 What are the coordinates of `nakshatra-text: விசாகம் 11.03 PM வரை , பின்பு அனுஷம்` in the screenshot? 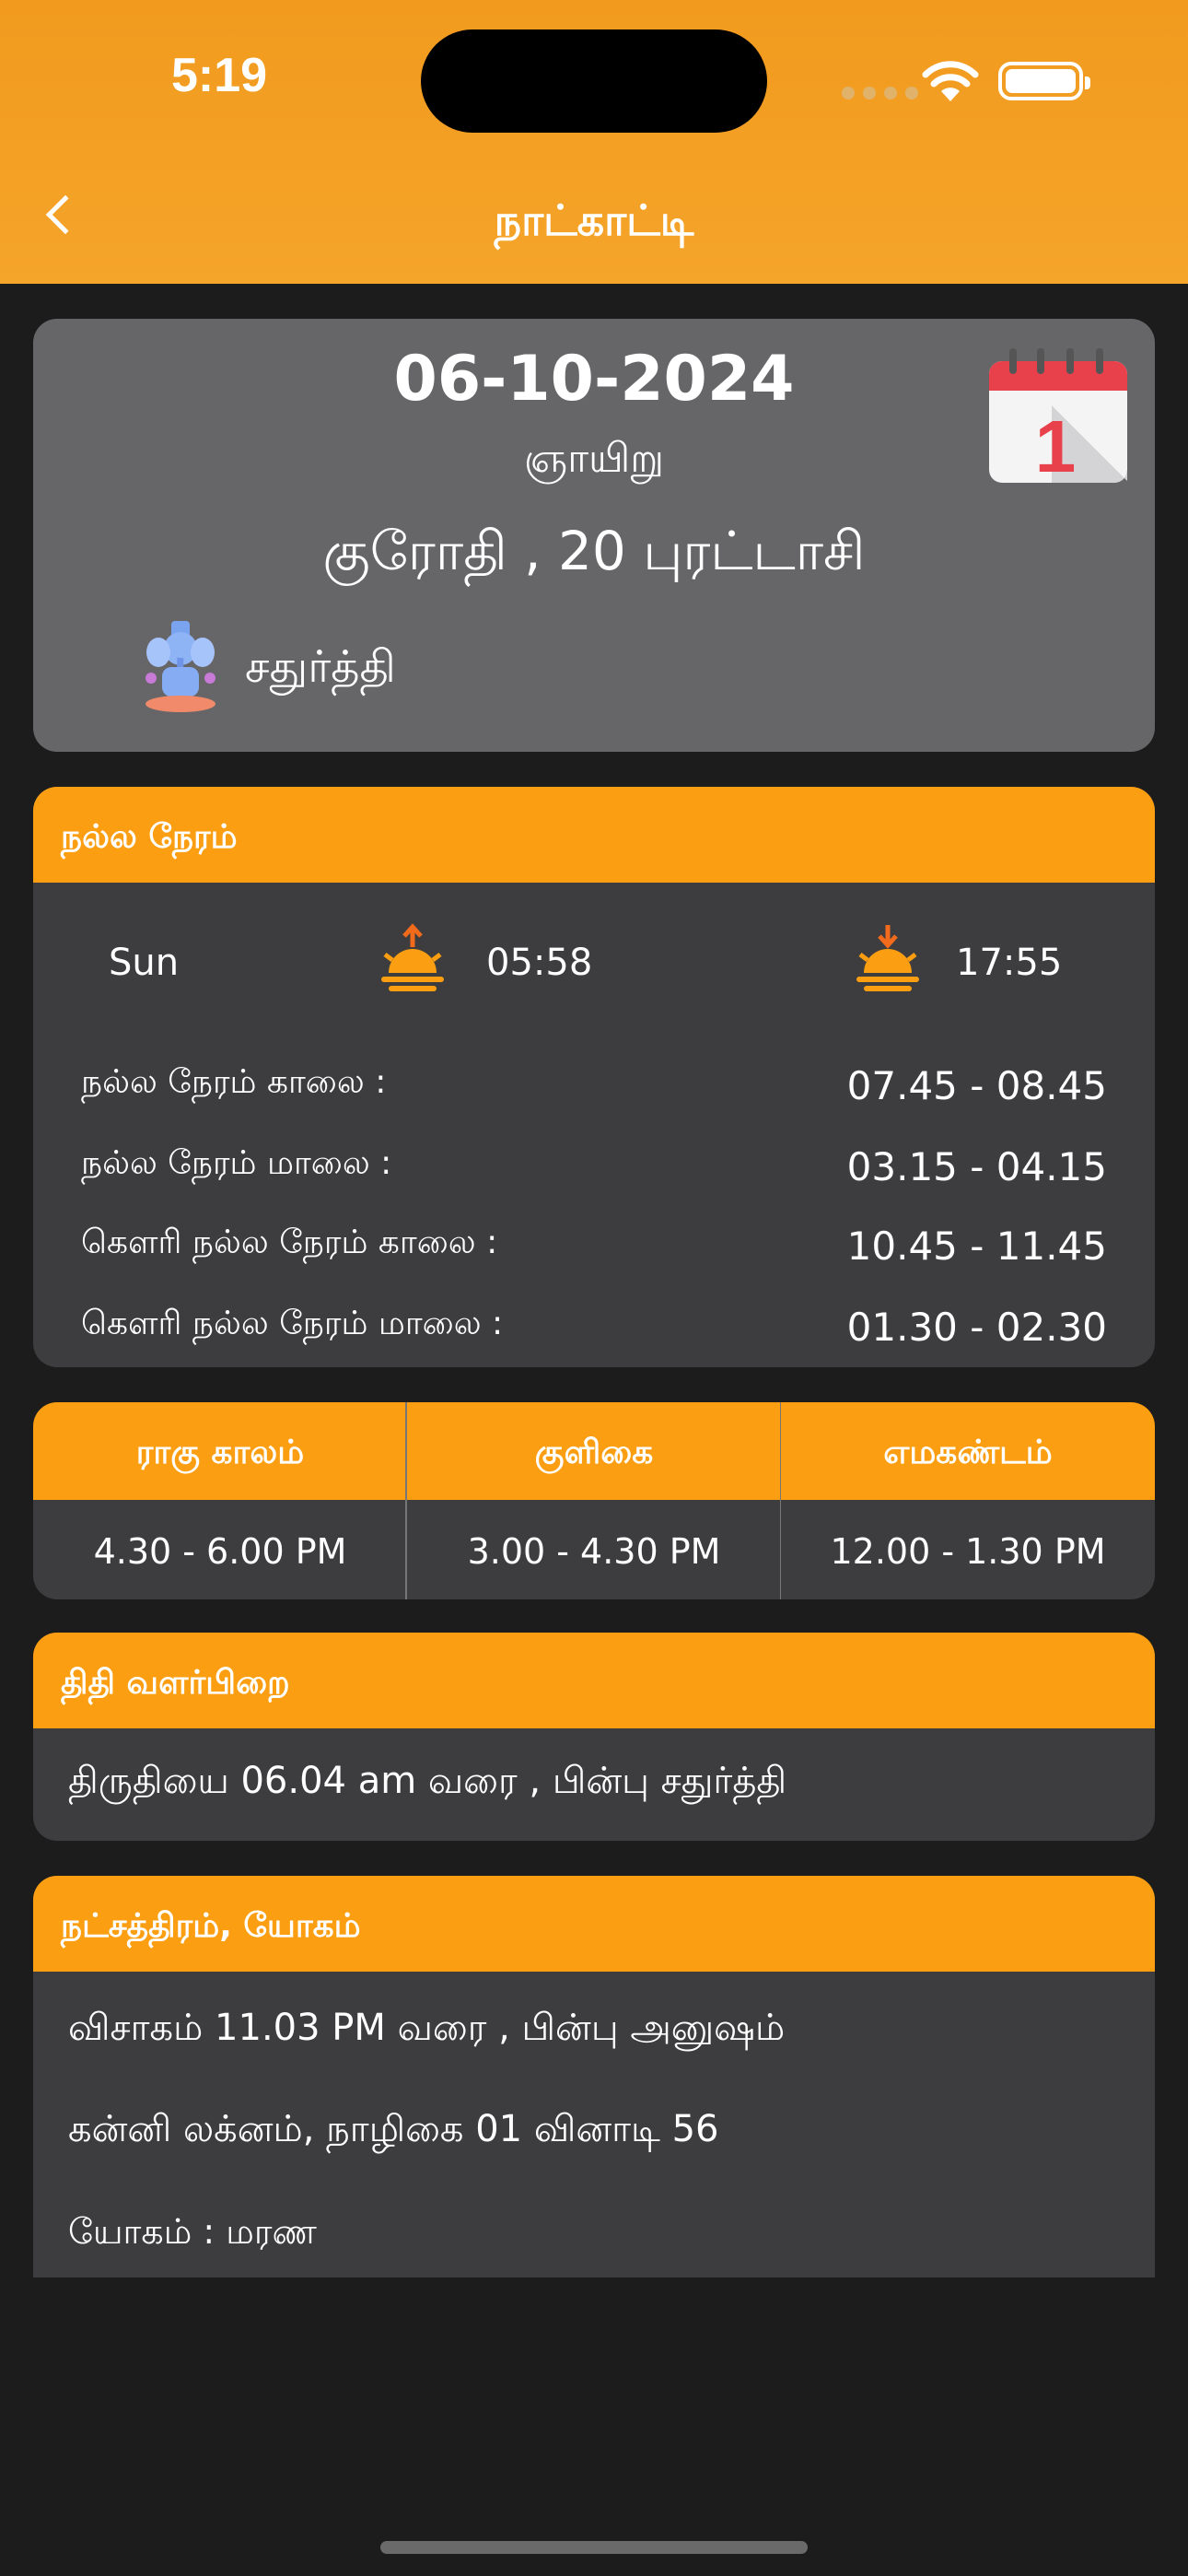 It's located at (427, 2028).